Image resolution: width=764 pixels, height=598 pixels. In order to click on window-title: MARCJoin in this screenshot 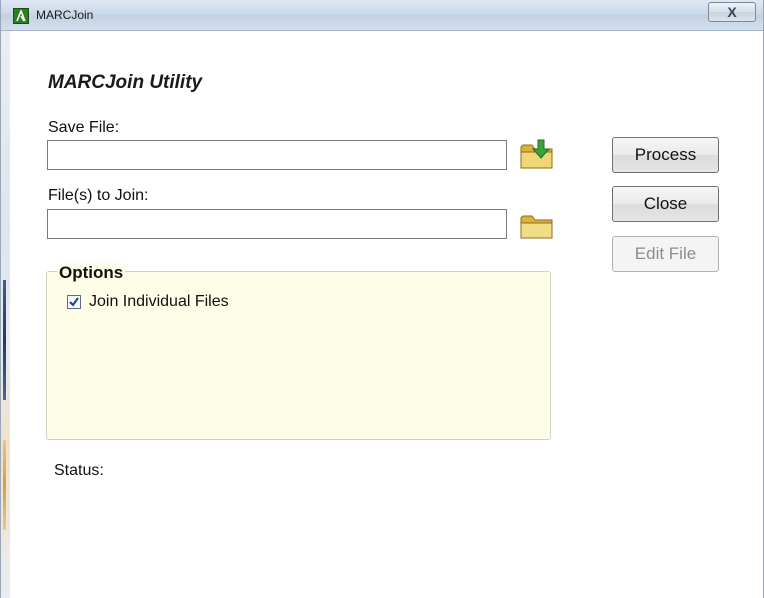, I will do `click(65, 15)`.